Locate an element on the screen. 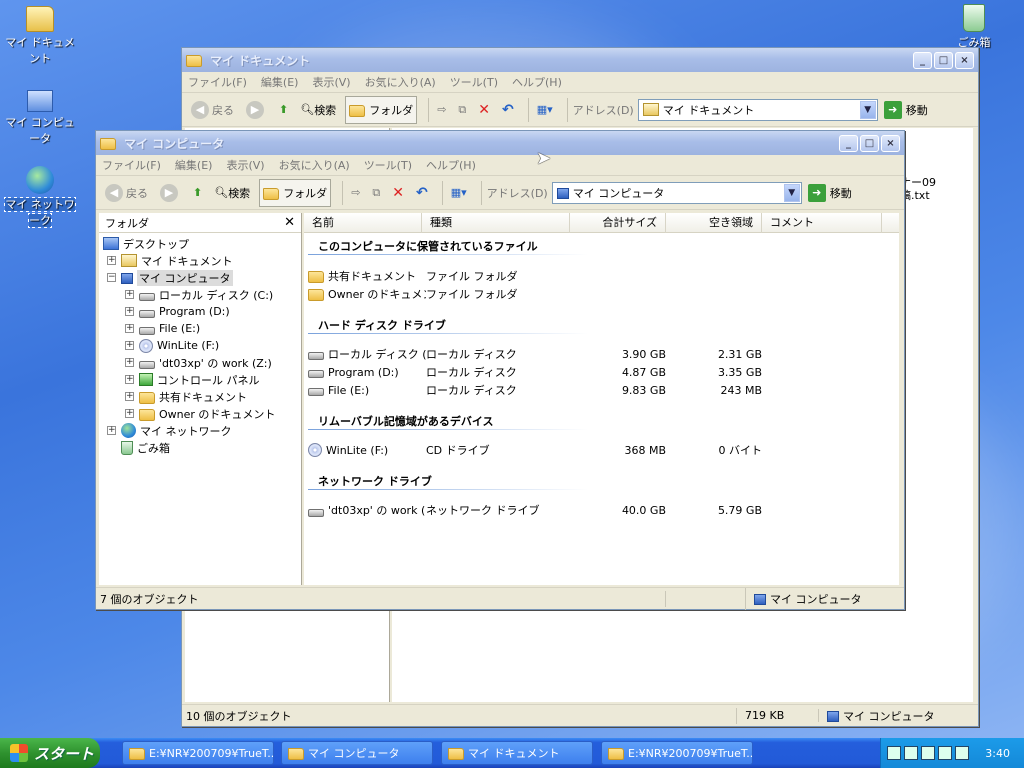 The height and width of the screenshot is (768, 1024). desktop-icon-my-network: マイ ネットワーク is located at coordinates (40, 197).